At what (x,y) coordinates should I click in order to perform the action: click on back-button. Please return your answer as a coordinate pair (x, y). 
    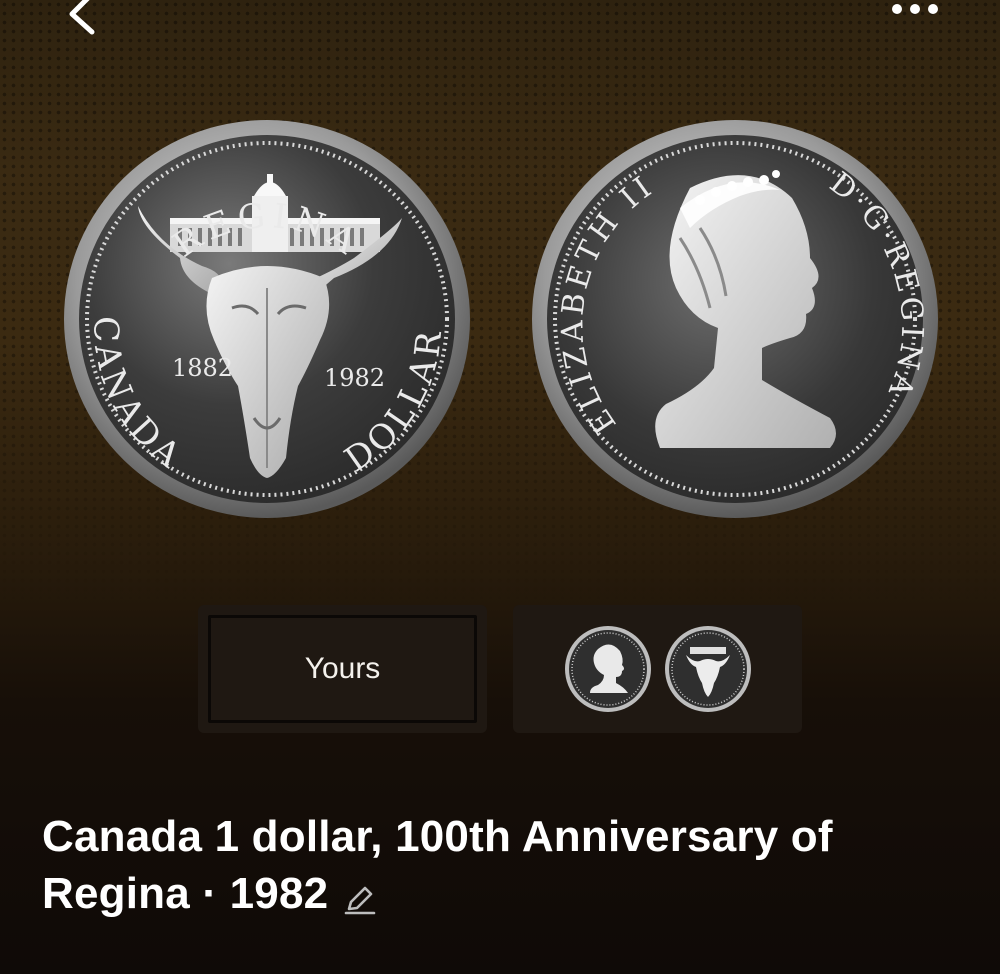
    Looking at the image, I should click on (83, 20).